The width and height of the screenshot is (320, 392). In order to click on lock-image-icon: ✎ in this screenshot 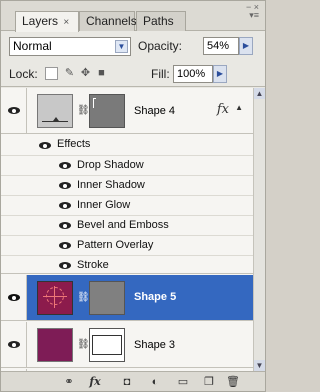, I will do `click(69, 73)`.